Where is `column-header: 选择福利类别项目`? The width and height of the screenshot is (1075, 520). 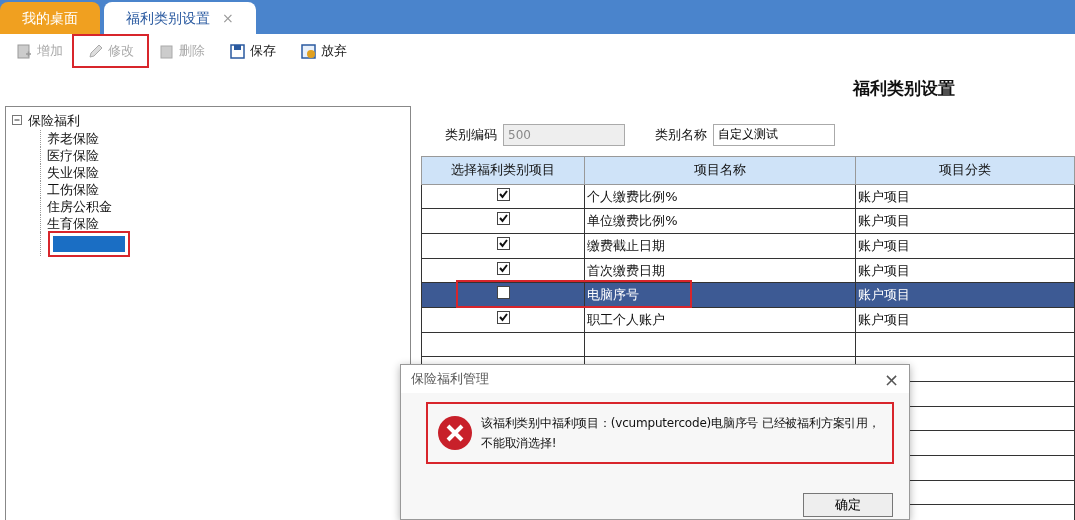
column-header: 选择福利类别项目 is located at coordinates (503, 170).